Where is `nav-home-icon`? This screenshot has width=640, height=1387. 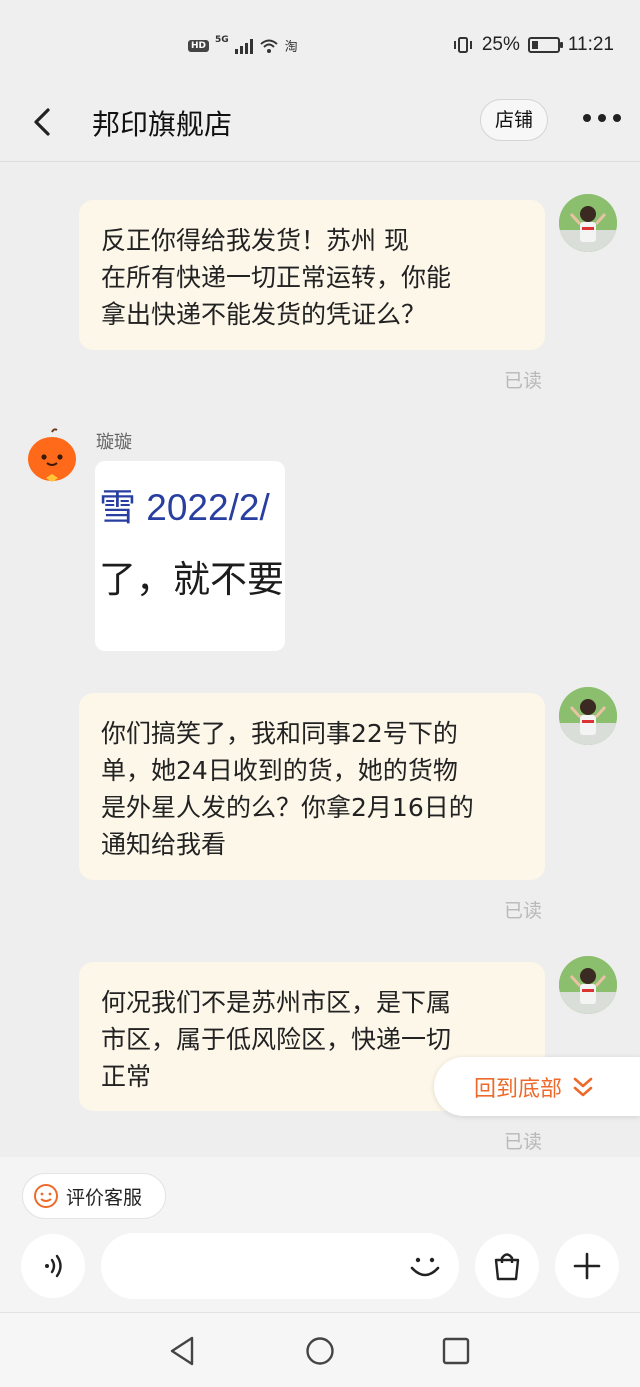 nav-home-icon is located at coordinates (320, 1351).